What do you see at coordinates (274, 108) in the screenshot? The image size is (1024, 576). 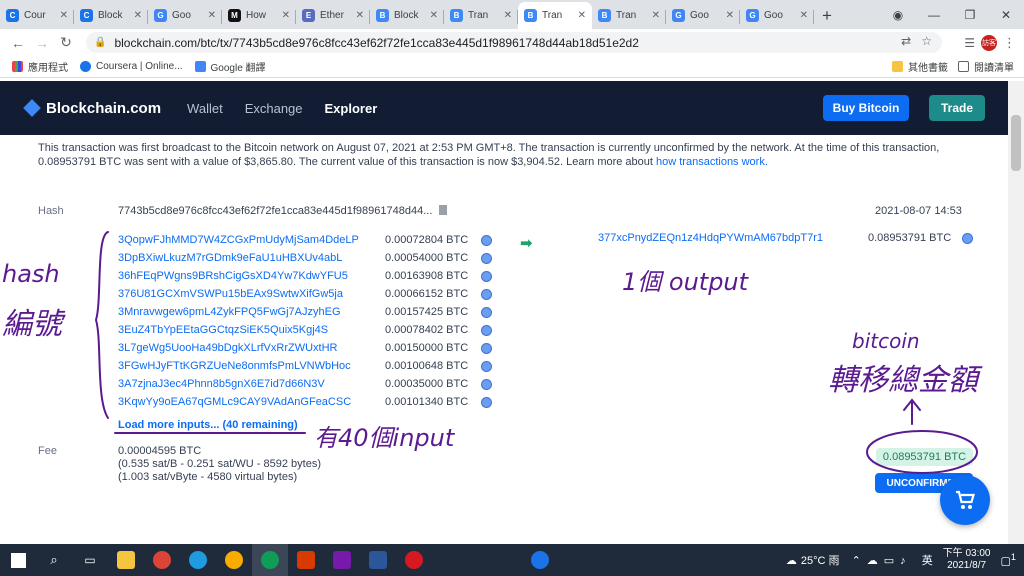 I see `nav-exchange: Exchange` at bounding box center [274, 108].